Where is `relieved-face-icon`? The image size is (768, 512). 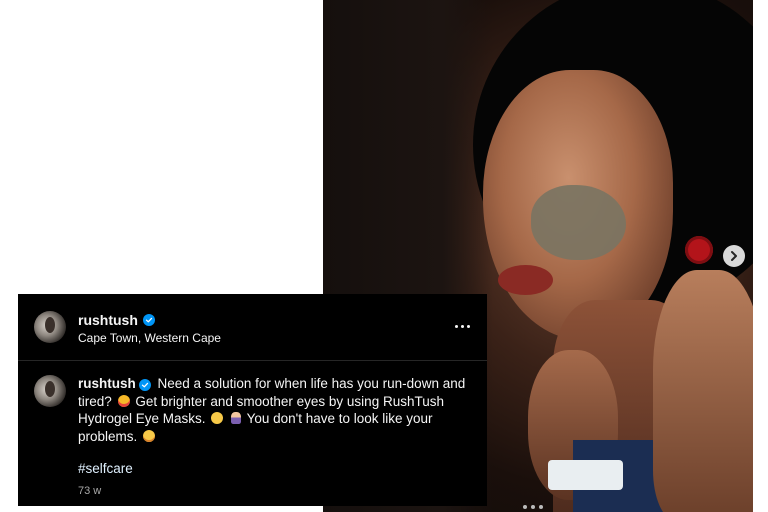 relieved-face-icon is located at coordinates (217, 418).